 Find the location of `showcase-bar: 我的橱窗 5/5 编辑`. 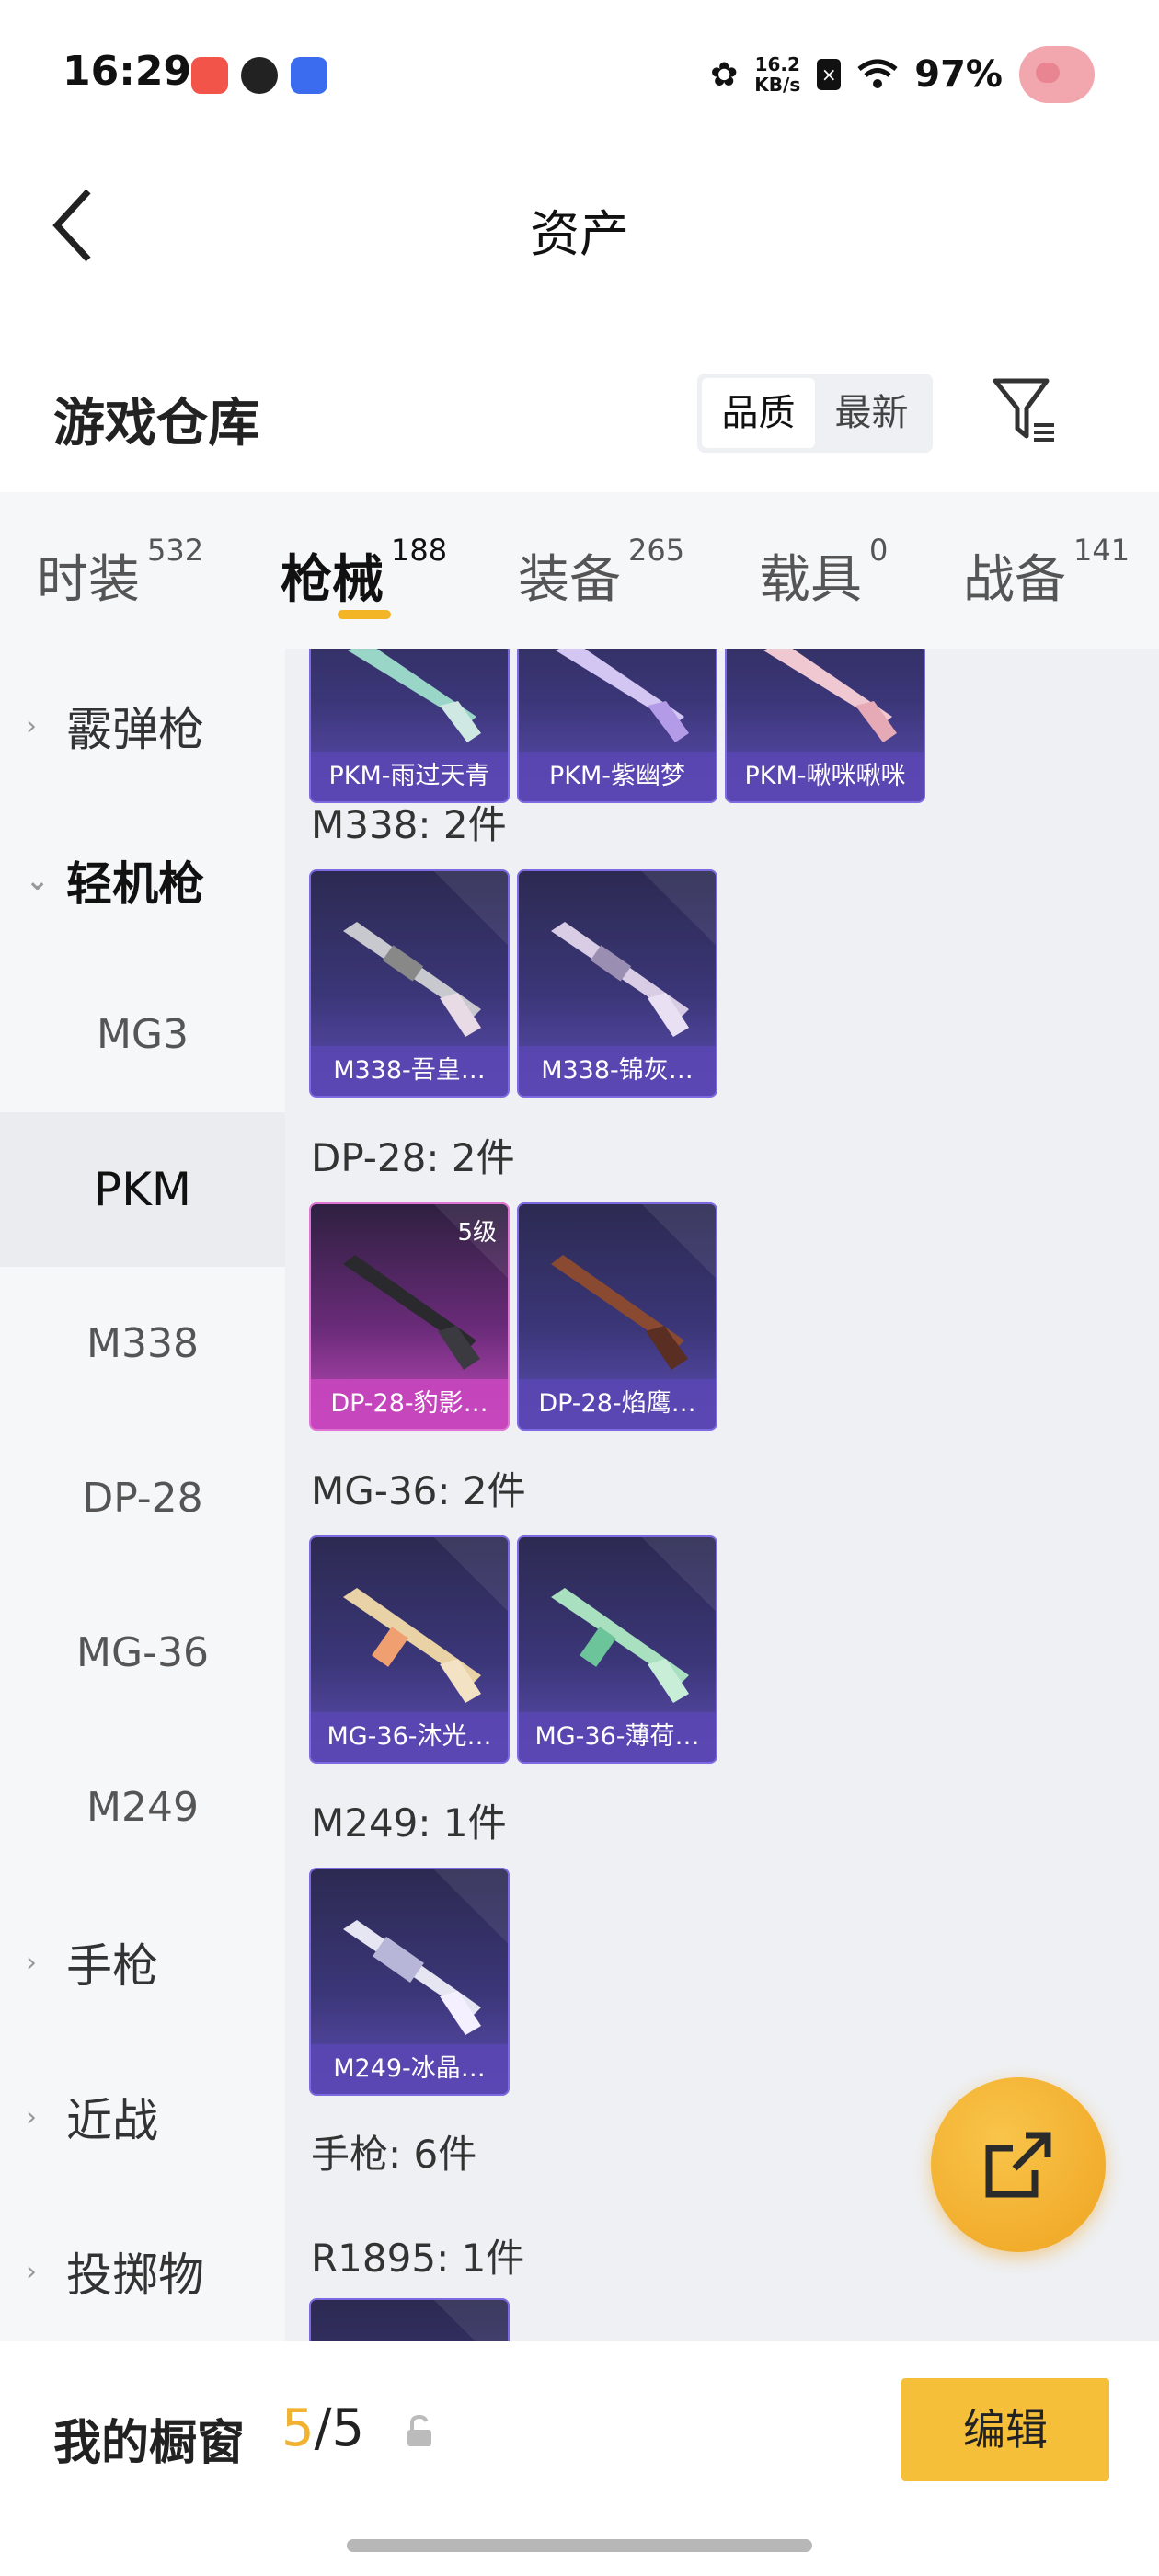

showcase-bar: 我的橱窗 5/5 编辑 is located at coordinates (579, 2458).